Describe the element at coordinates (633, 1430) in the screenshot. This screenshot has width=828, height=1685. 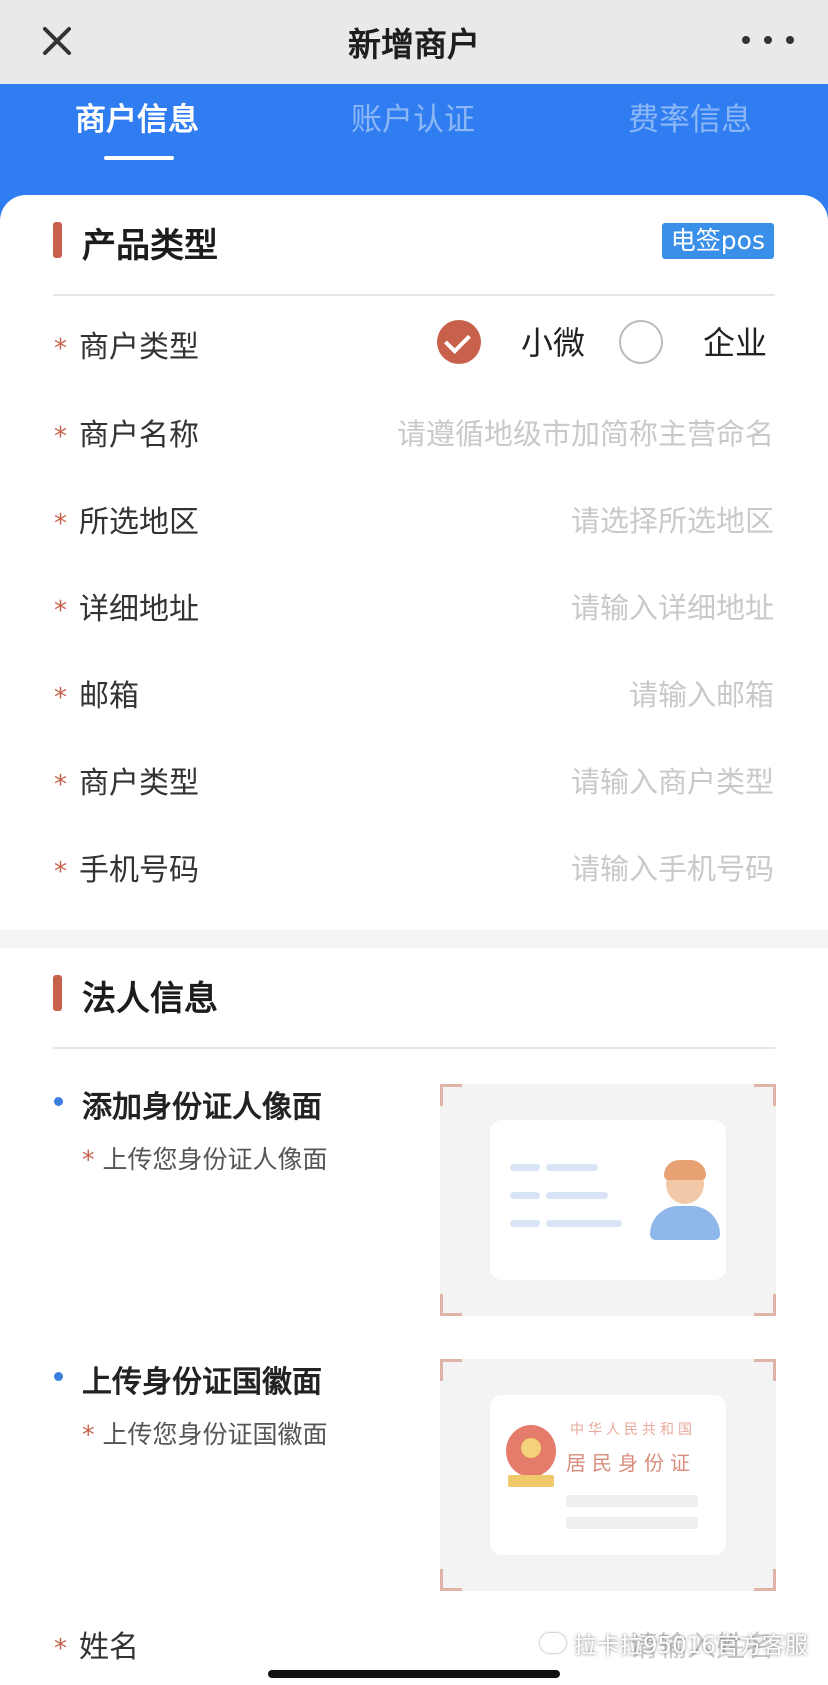
I see `id-card-country: 中华人民共和国` at that location.